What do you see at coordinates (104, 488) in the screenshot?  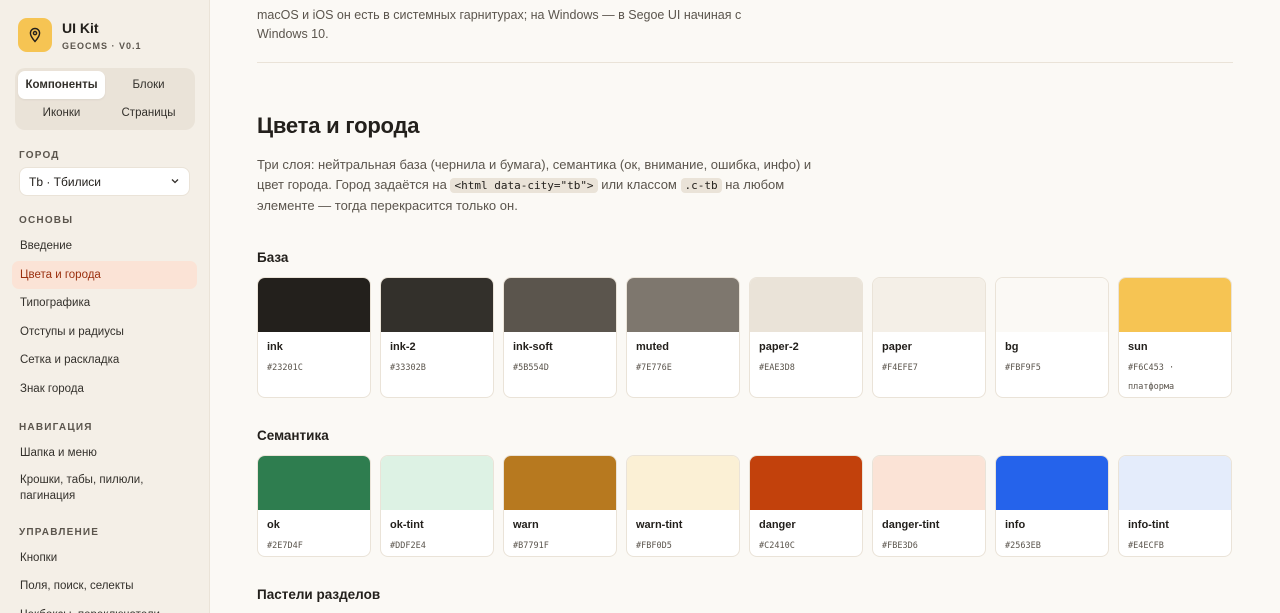 I see `nav-breadcrumbs: Крошки, табы, пилюли, пагинация` at bounding box center [104, 488].